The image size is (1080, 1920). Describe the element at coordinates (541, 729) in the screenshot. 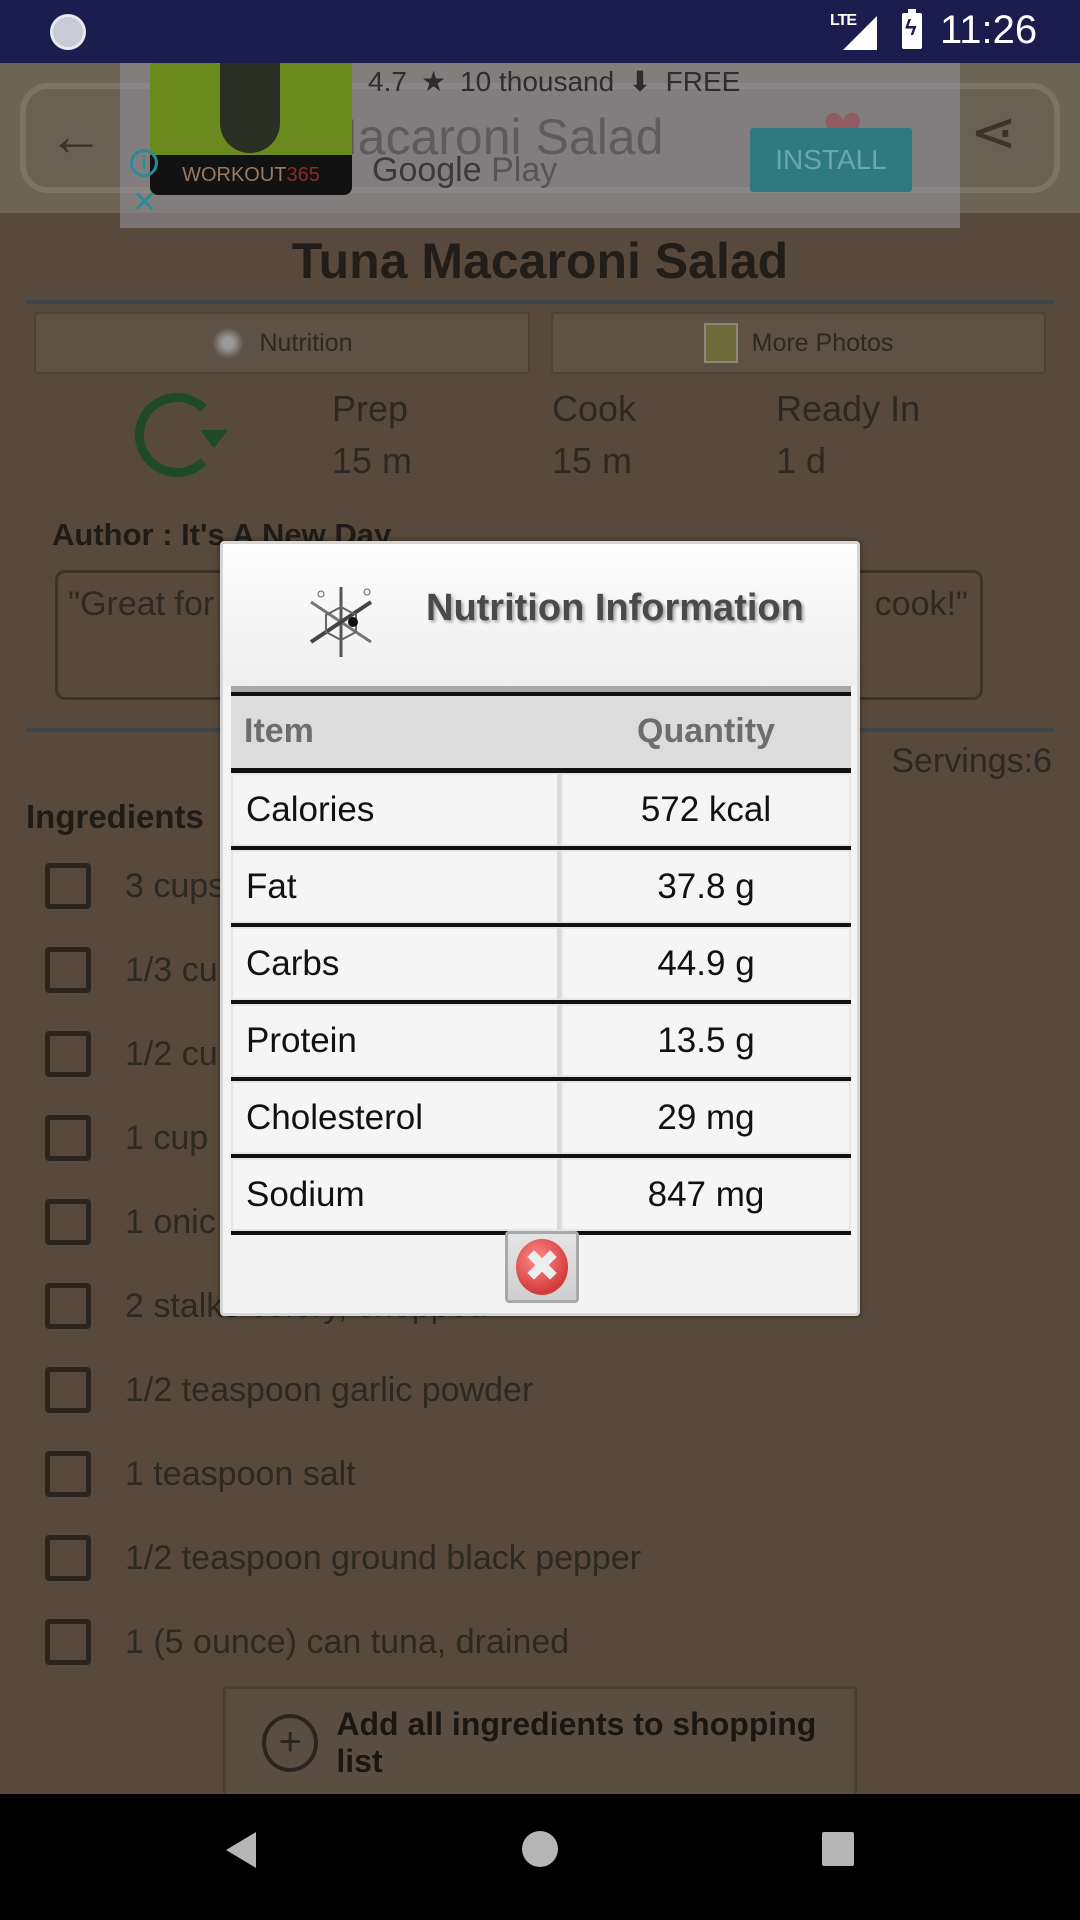

I see `table-header: Item Quantity` at that location.